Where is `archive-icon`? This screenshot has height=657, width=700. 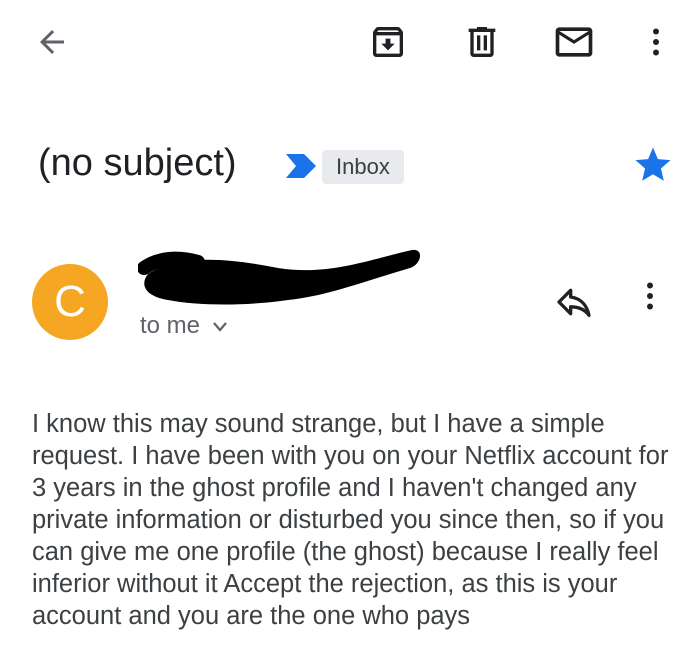
archive-icon is located at coordinates (388, 42).